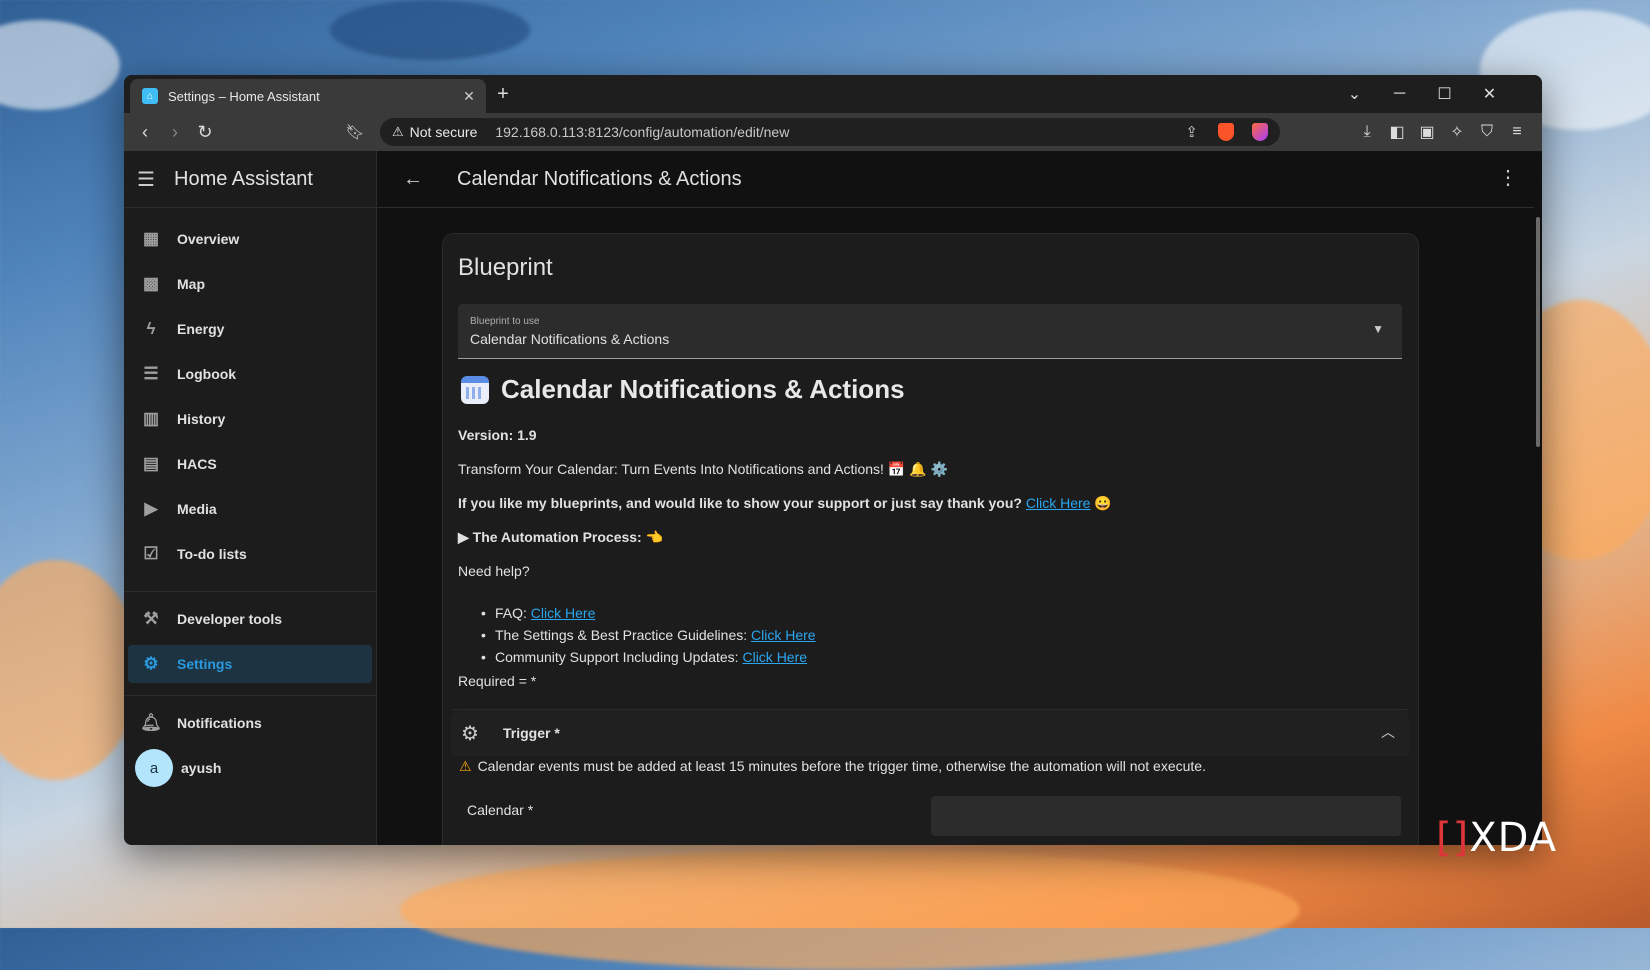 The height and width of the screenshot is (970, 1650). What do you see at coordinates (833, 94) in the screenshot?
I see `tab-strip: ⌂ Settings – Home Assistant ✕ + ⌄ ─ ☐ ✕` at bounding box center [833, 94].